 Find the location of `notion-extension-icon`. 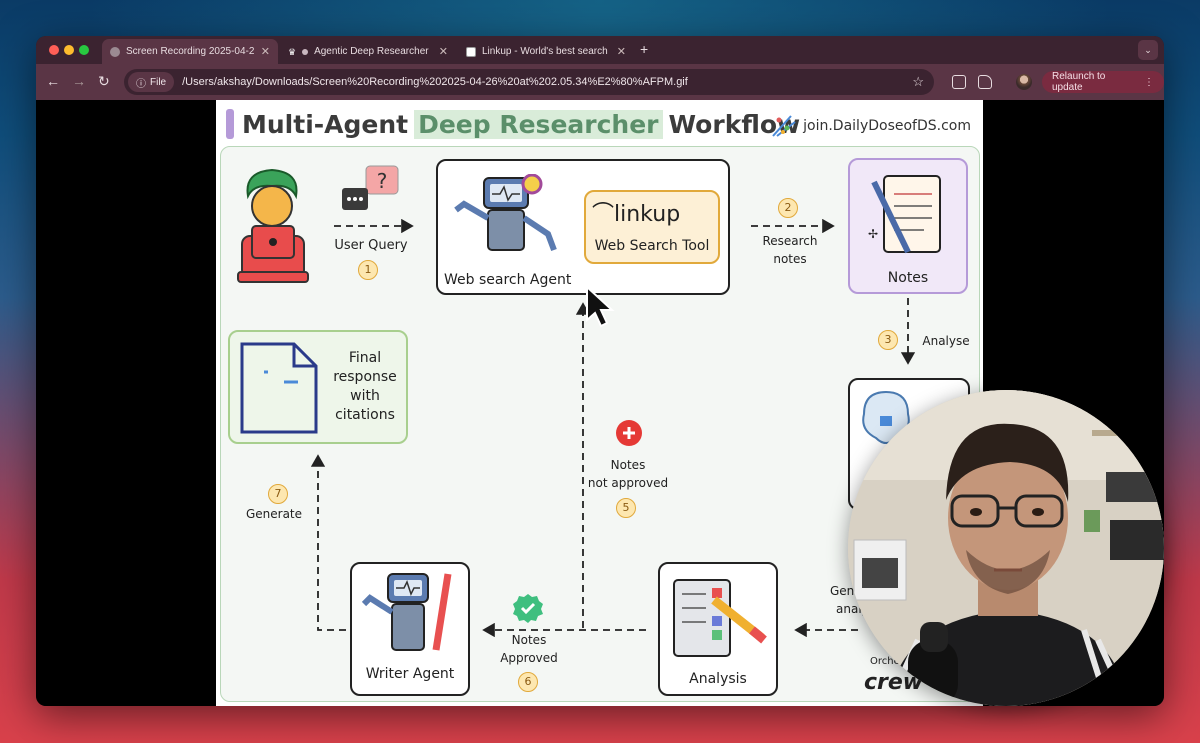

notion-extension-icon is located at coordinates (959, 82).